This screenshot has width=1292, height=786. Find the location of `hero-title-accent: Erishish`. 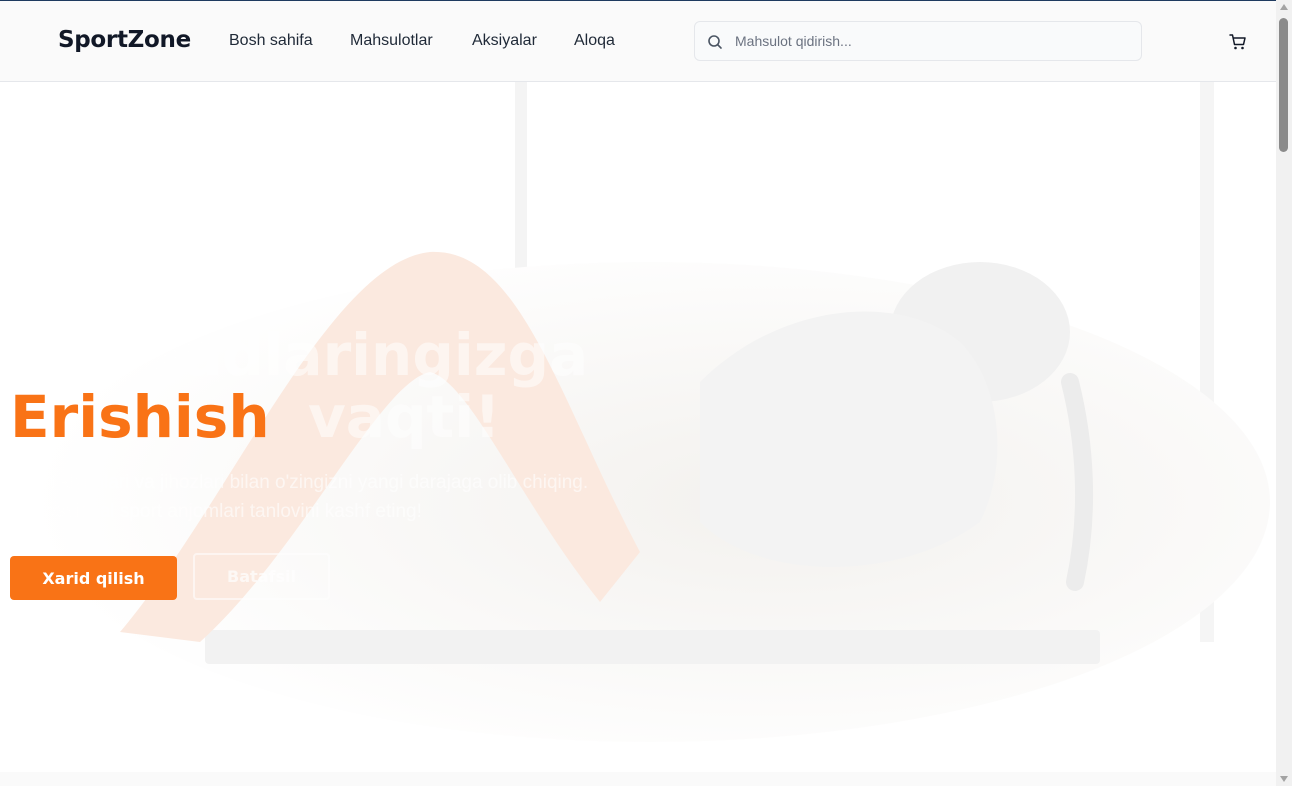

hero-title-accent: Erishish is located at coordinates (140, 417).